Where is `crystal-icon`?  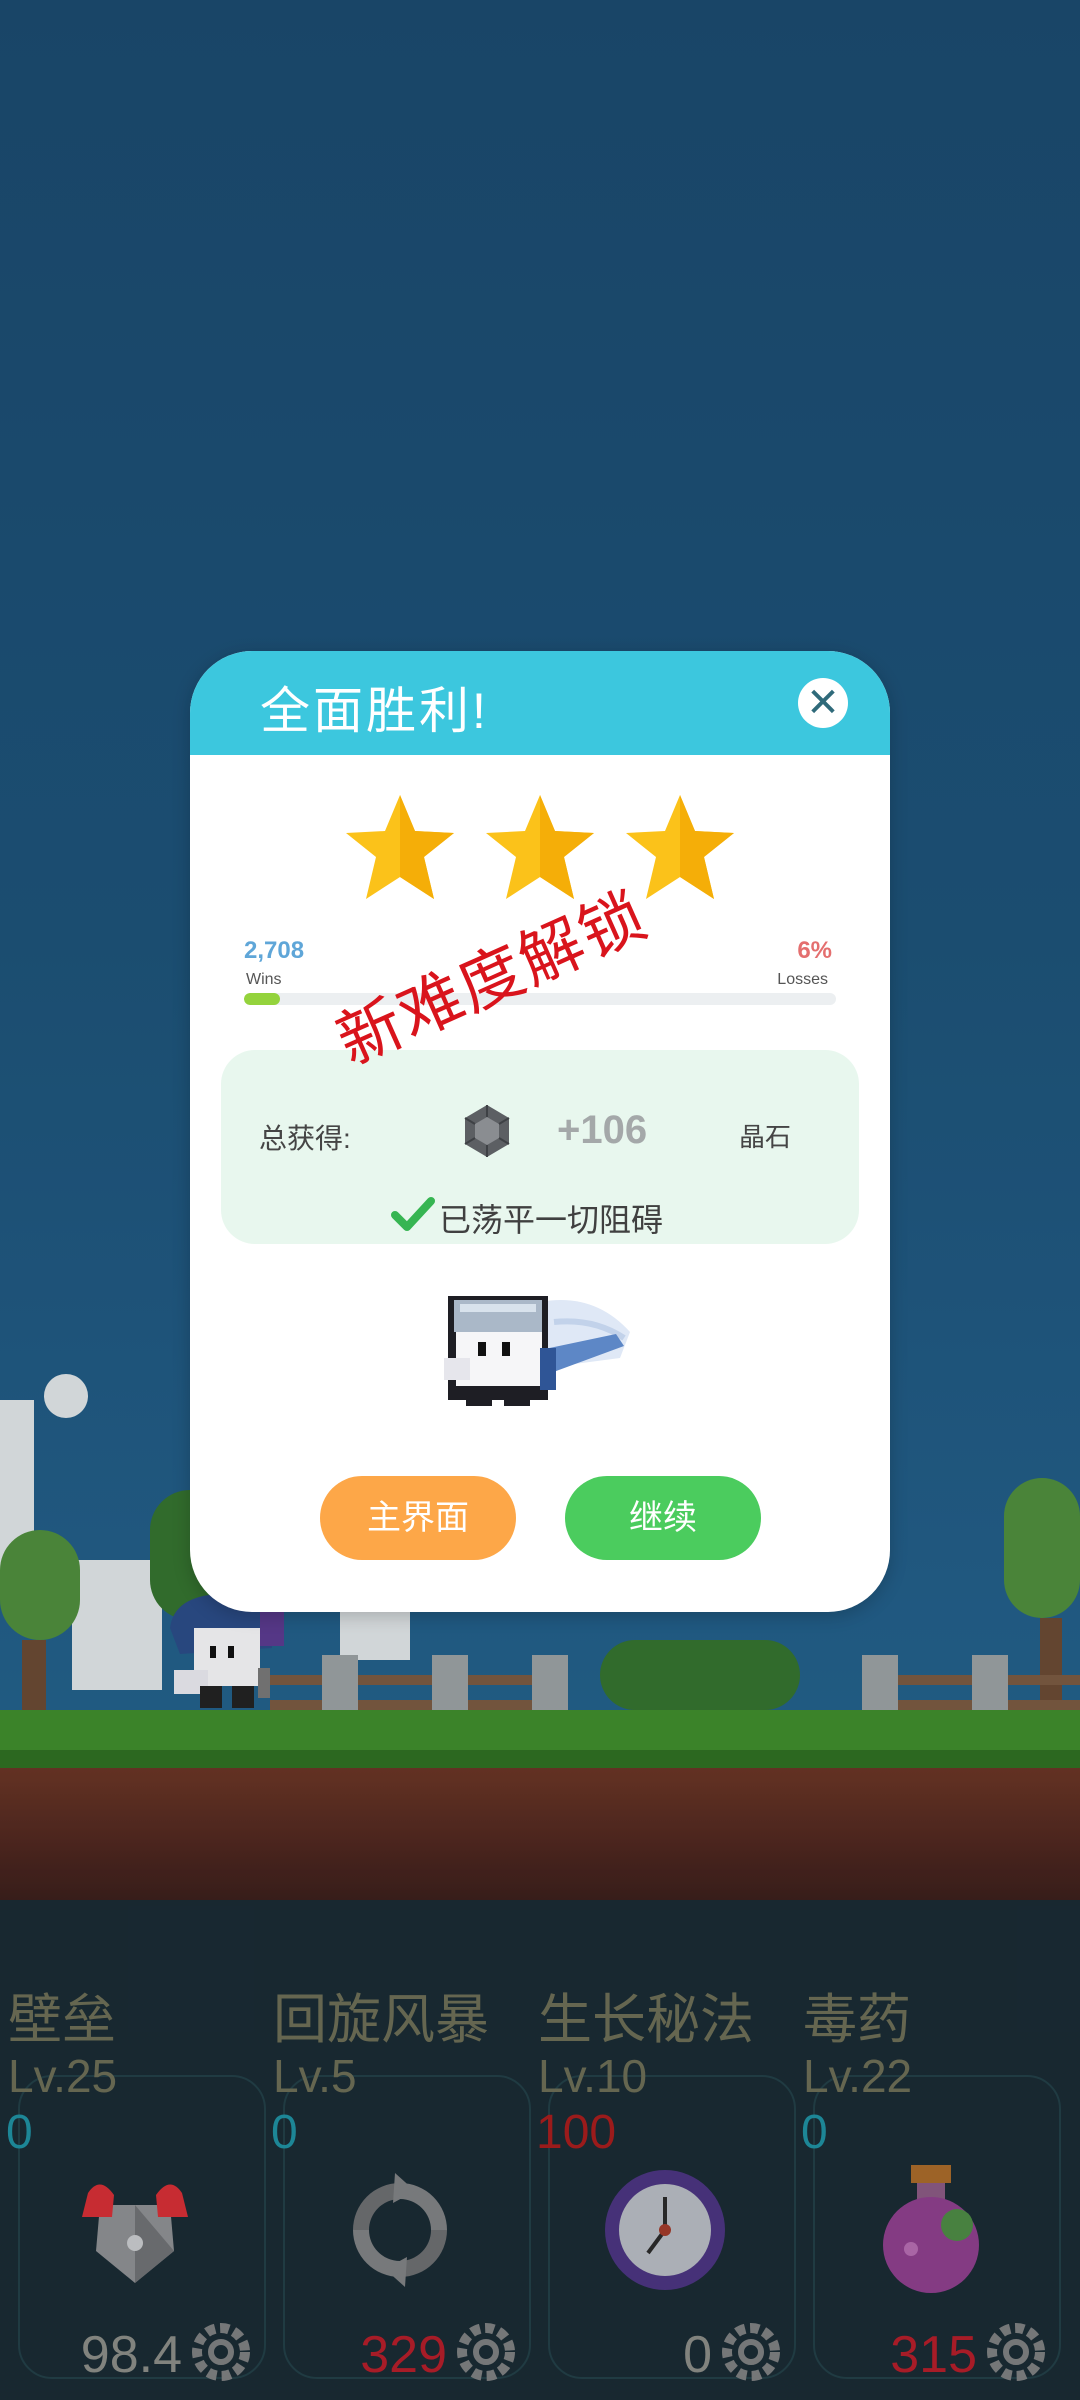 crystal-icon is located at coordinates (487, 1131).